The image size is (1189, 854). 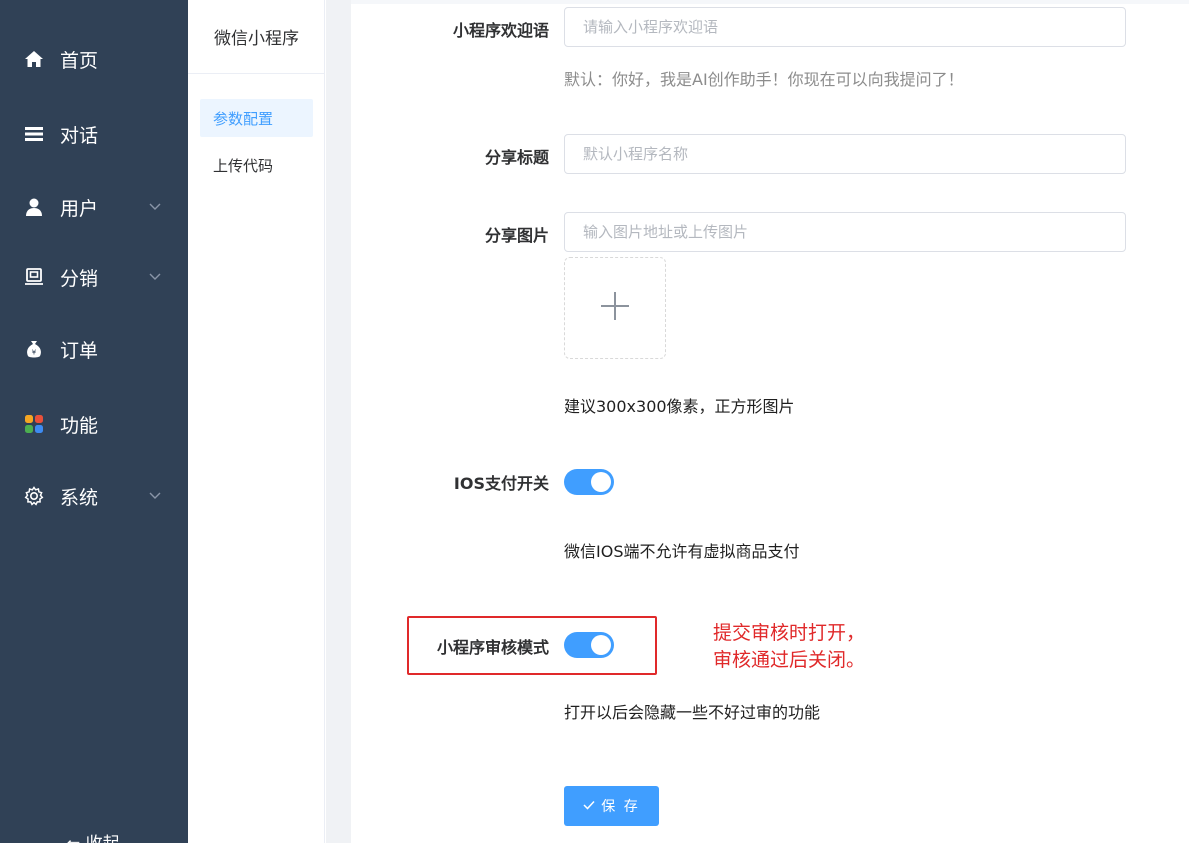 What do you see at coordinates (34, 424) in the screenshot?
I see `apps-grid-icon` at bounding box center [34, 424].